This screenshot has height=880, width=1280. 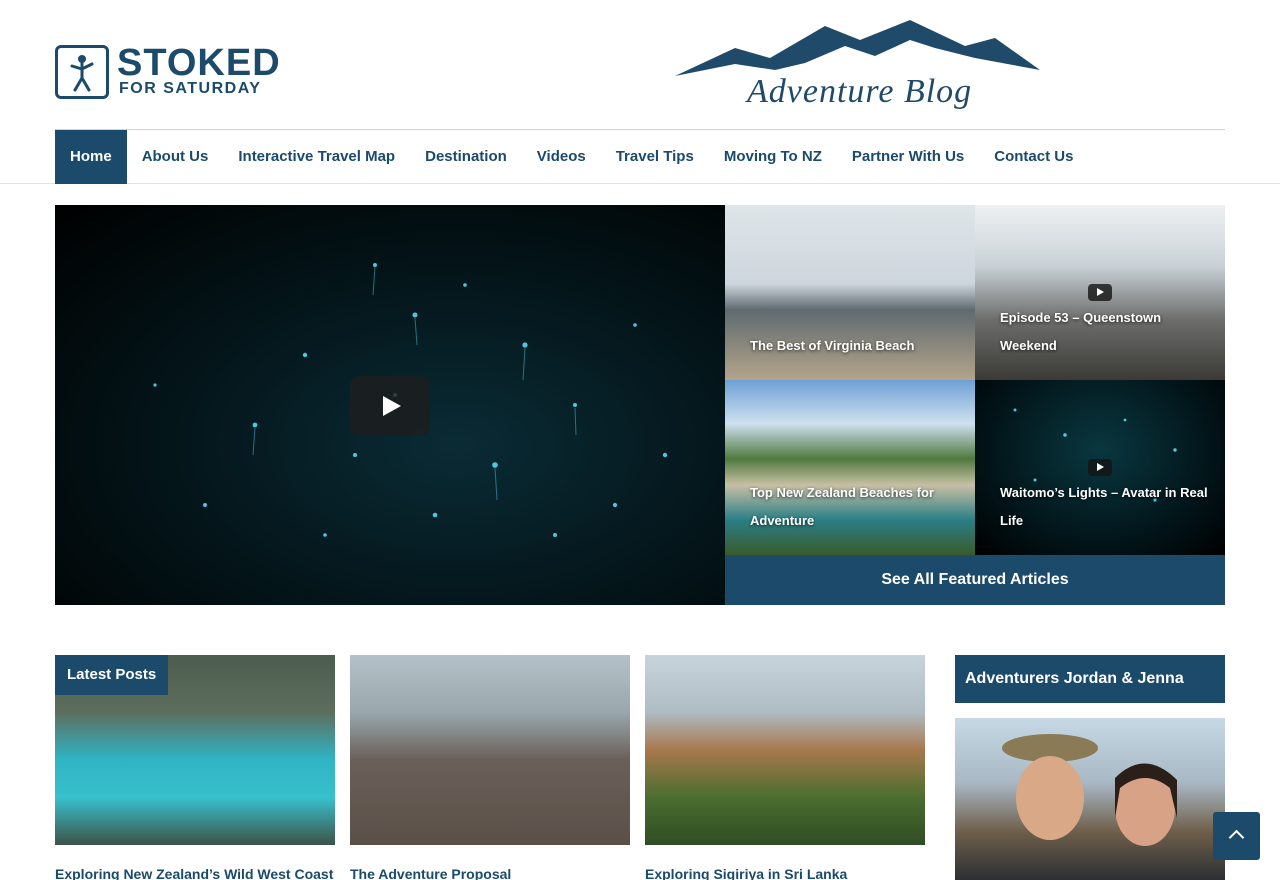 I want to click on nav-item-destination: Destination, so click(x=466, y=157).